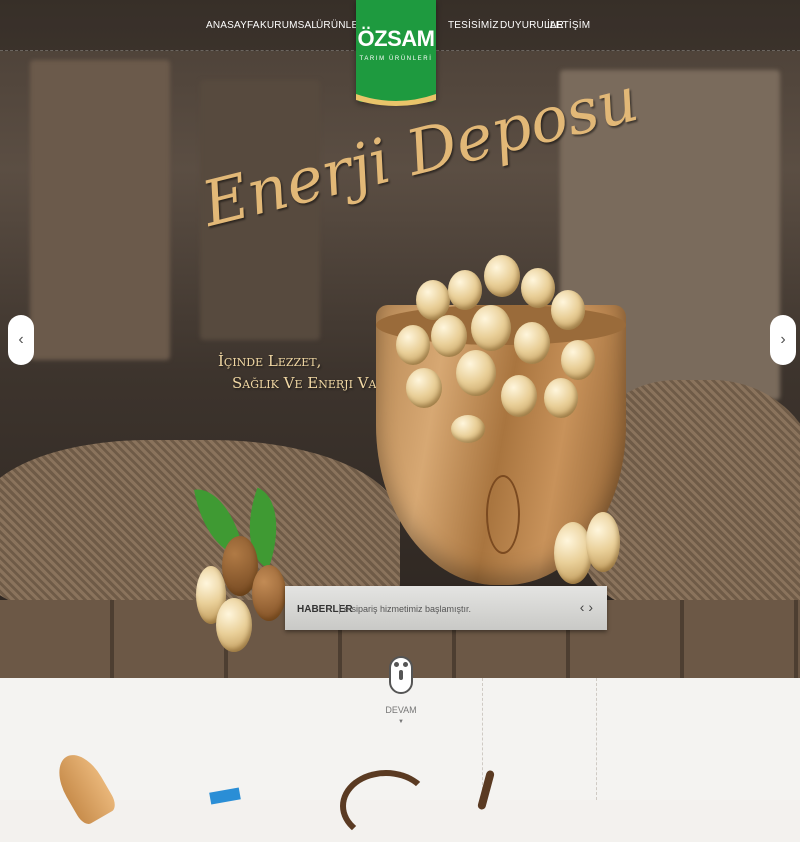 Image resolution: width=800 pixels, height=842 pixels. What do you see at coordinates (269, 593) in the screenshot?
I see `hazelnut-shell` at bounding box center [269, 593].